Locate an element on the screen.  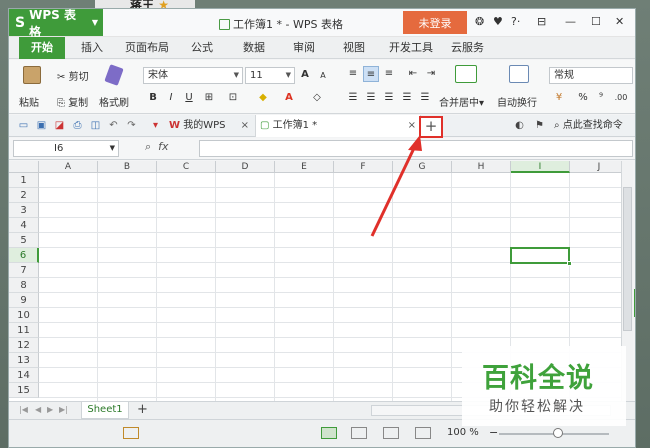
normal-view-icon is located at coordinates (329, 433).